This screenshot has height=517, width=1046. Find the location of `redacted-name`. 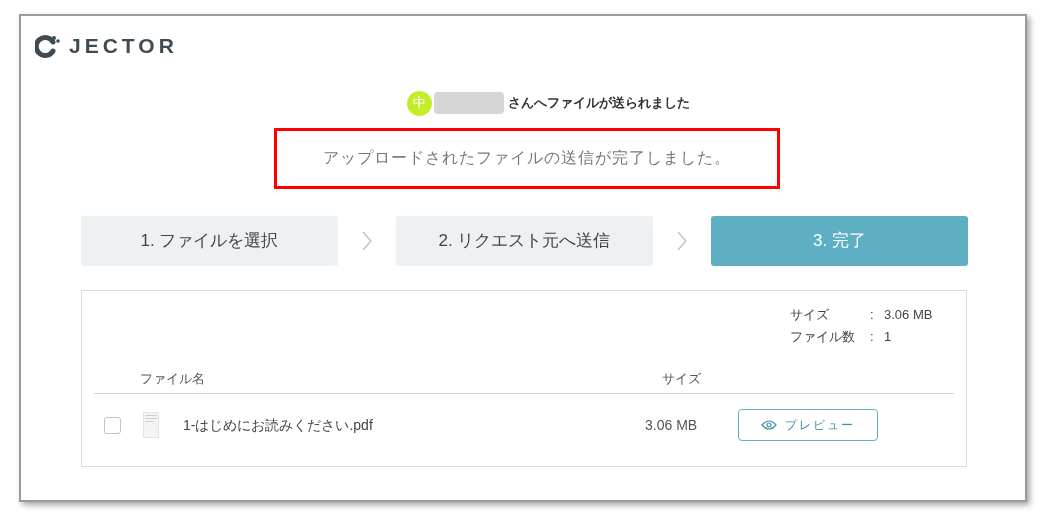

redacted-name is located at coordinates (468, 103).